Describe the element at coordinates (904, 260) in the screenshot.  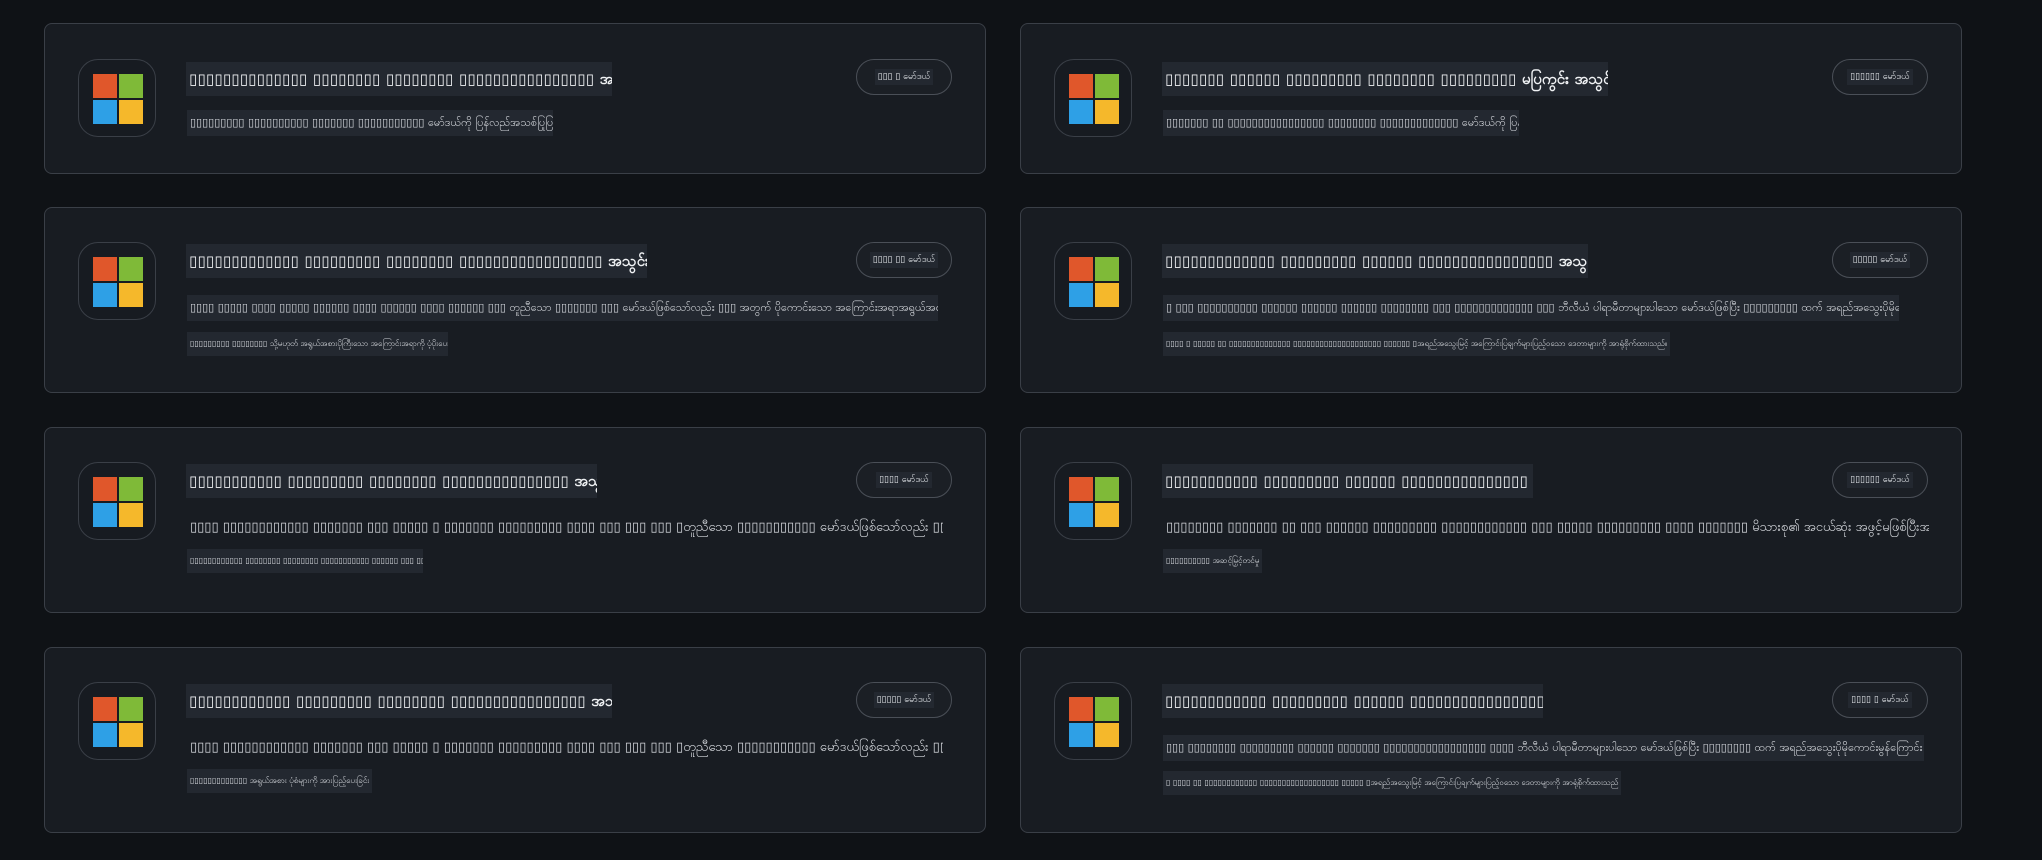
I see `model-select-button: ▯▯▯▯ ▯▯ မော်ဒယ်` at that location.